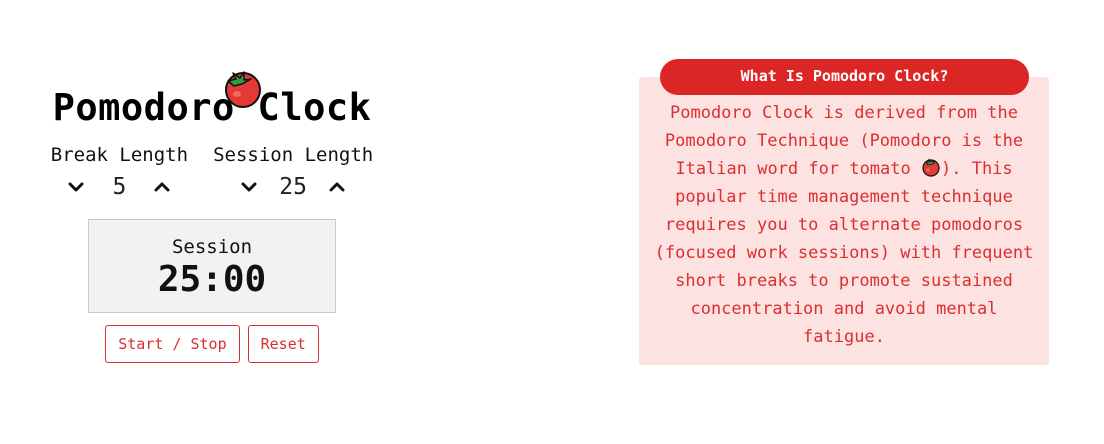 Image resolution: width=1104 pixels, height=444 pixels. I want to click on session-length-controls: 25, so click(293, 187).